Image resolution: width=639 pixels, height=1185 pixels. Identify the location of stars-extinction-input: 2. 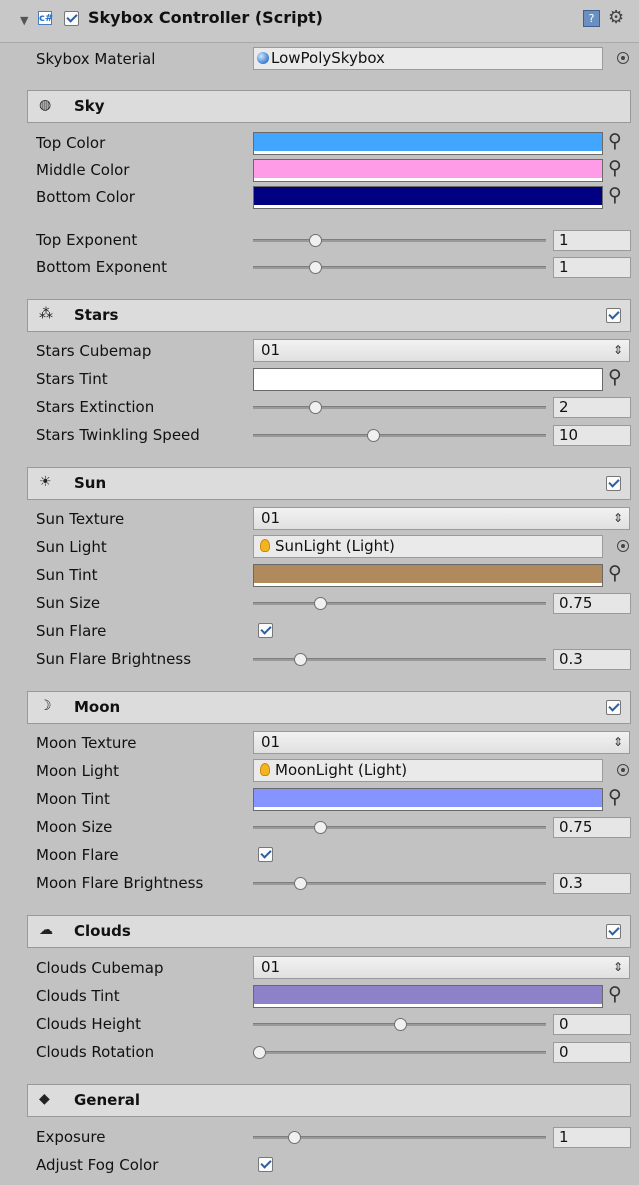
(592, 407).